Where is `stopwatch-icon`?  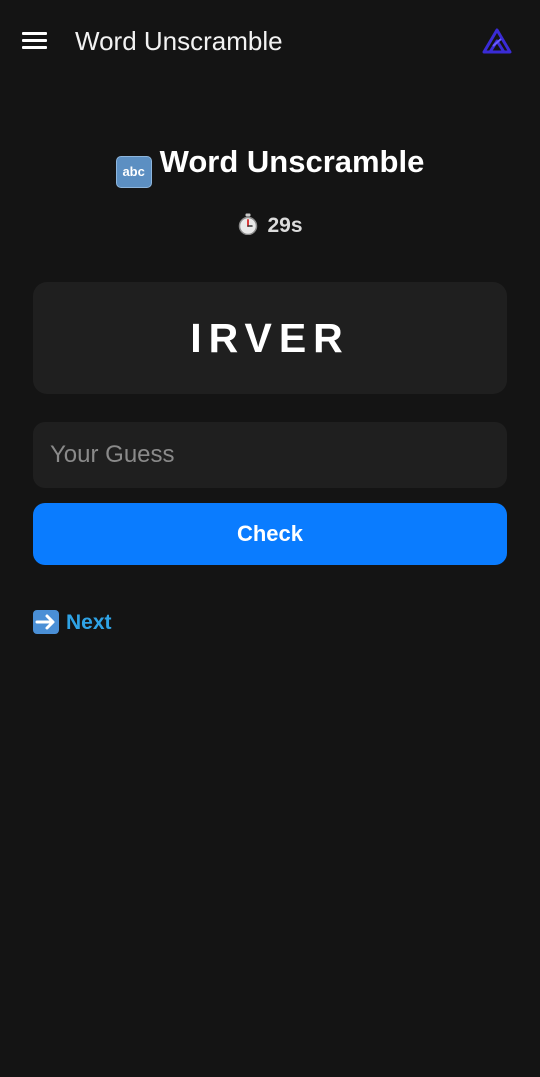 stopwatch-icon is located at coordinates (248, 224).